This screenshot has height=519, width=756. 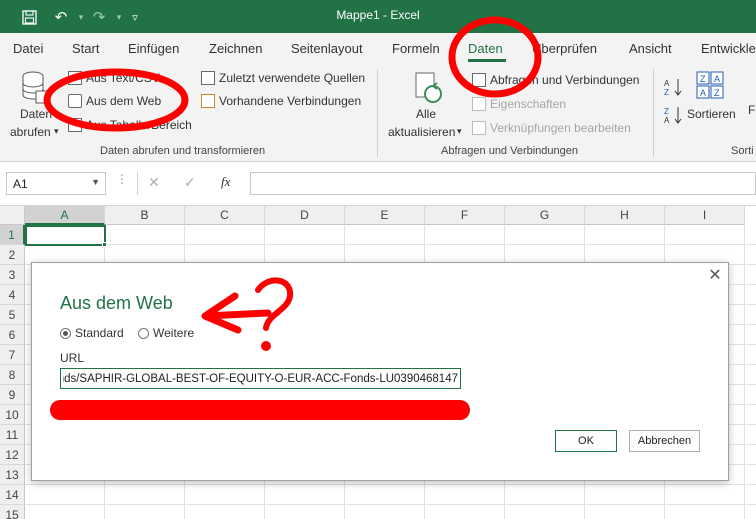 I want to click on row-header-11: 11, so click(x=12, y=435).